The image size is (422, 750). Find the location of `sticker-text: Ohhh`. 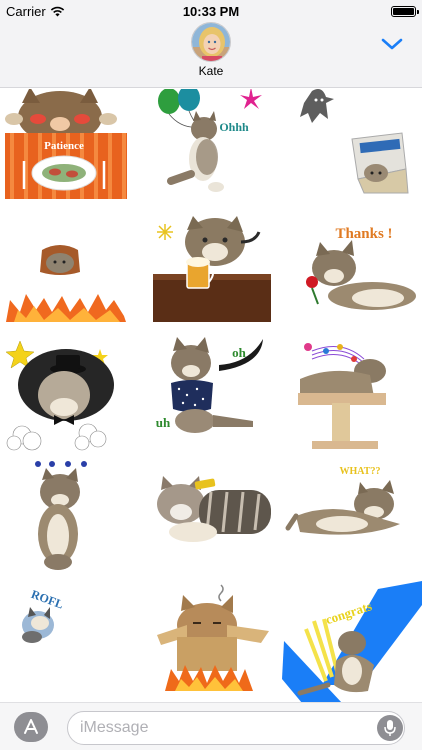

sticker-text: Ohhh is located at coordinates (234, 127).